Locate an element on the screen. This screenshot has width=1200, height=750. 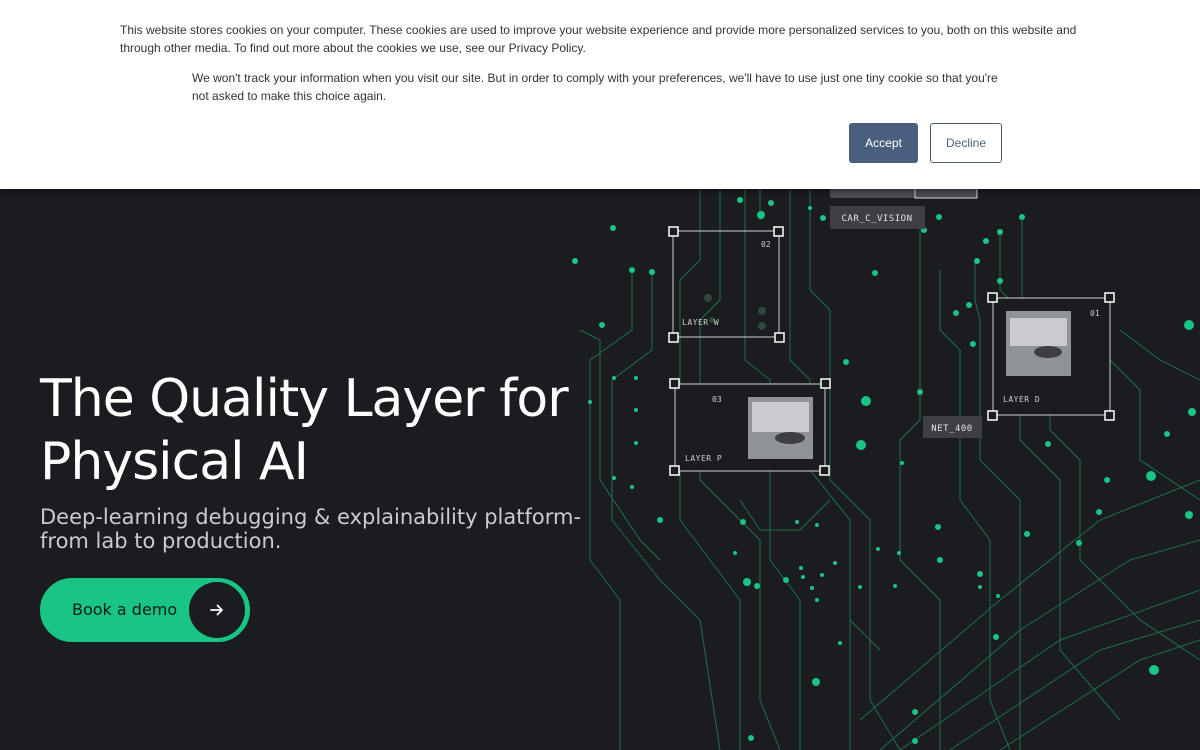
hero-headline: The Quality Layer for Physical AI is located at coordinates (304, 430).